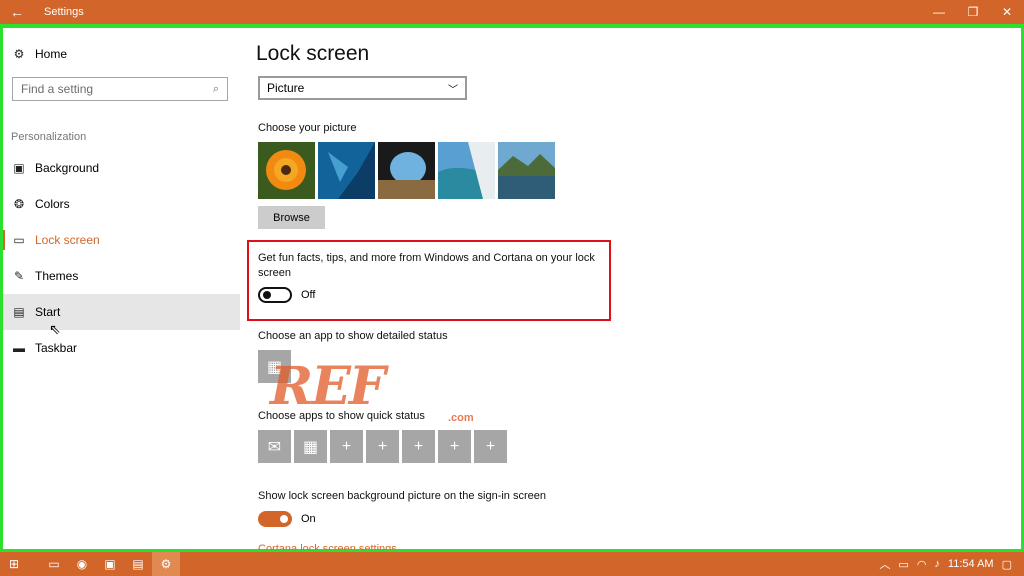  I want to click on cortana-lock-screen-link: Cortana lock screen settings, so click(327, 546).